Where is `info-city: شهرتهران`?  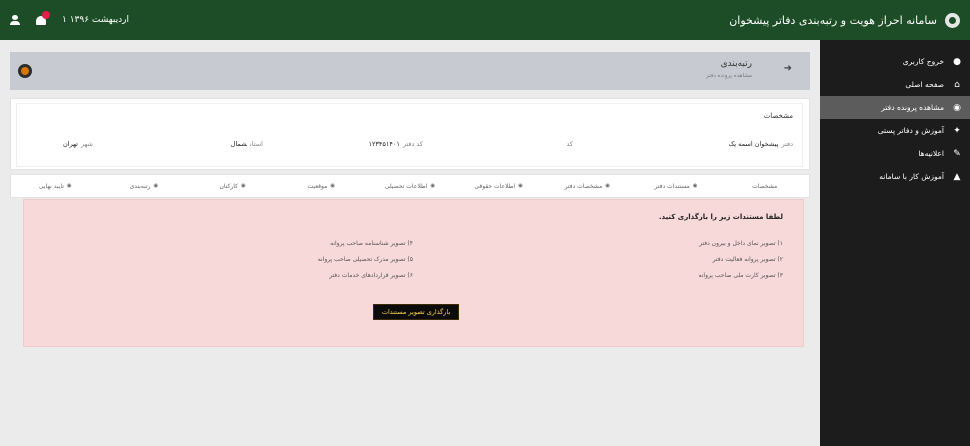 info-city: شهرتهران is located at coordinates (77, 144).